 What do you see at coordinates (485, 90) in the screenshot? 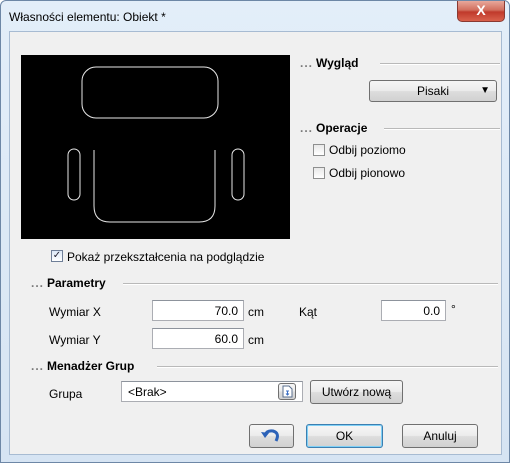
I see `dropdown-arrow-icon: ▼` at bounding box center [485, 90].